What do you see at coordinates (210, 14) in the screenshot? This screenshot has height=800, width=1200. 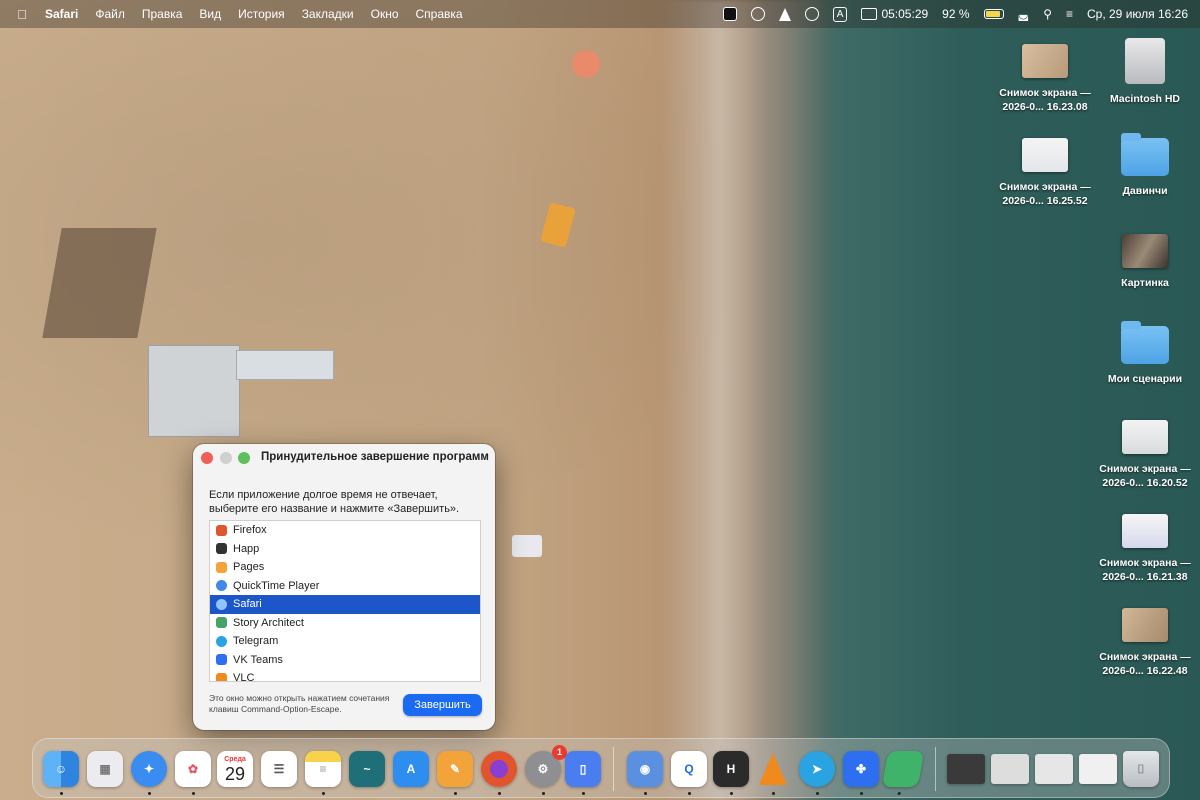 I see `menu-view: Вид` at bounding box center [210, 14].